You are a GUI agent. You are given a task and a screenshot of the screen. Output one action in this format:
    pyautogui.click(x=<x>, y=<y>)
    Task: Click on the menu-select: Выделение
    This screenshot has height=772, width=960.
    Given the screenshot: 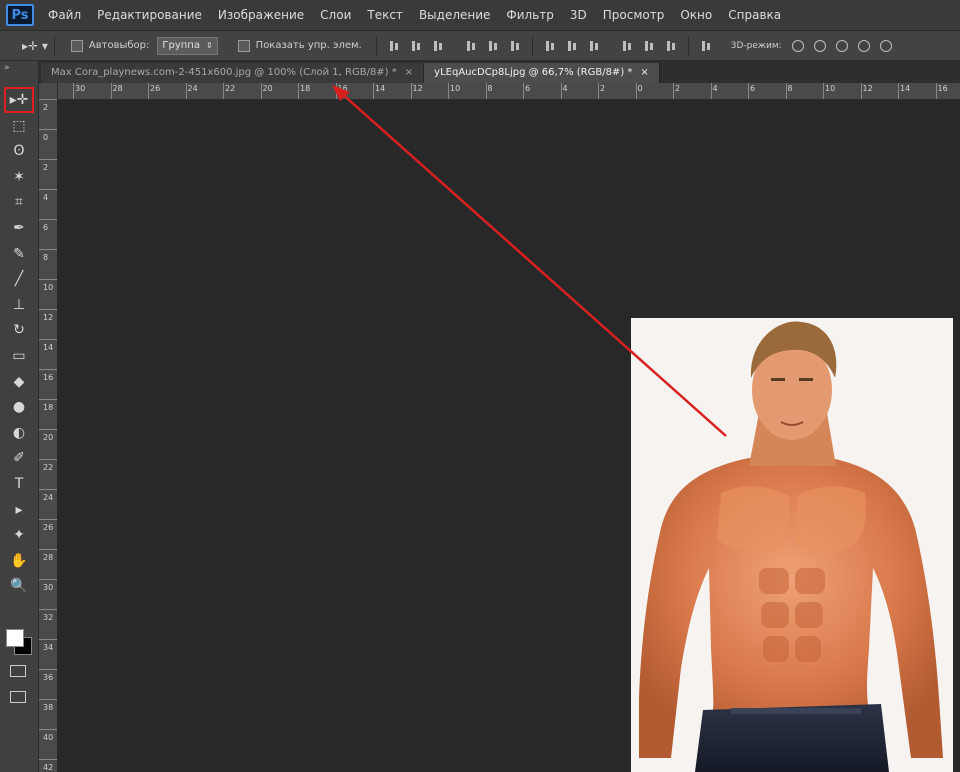 What is the action you would take?
    pyautogui.click(x=454, y=15)
    